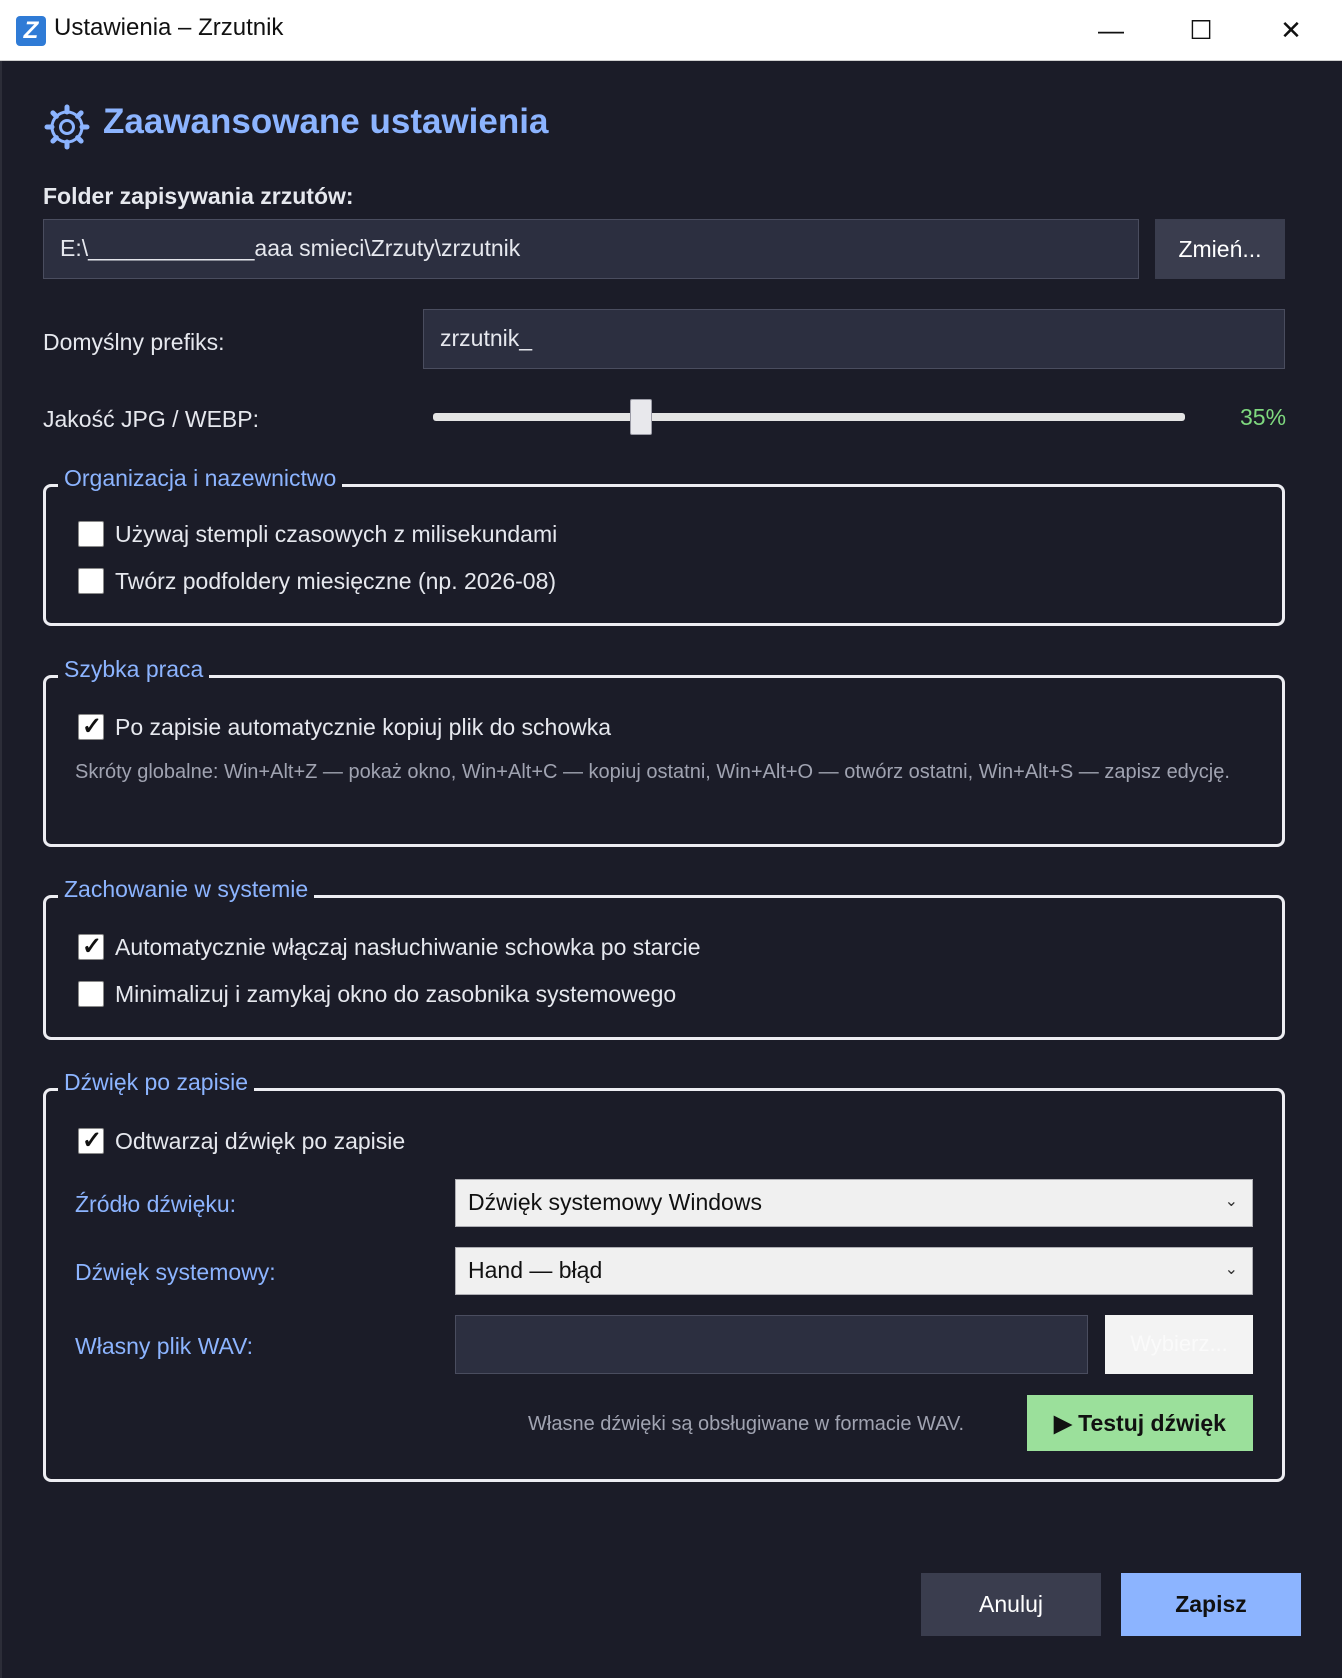  Describe the element at coordinates (1111, 30) in the screenshot. I see `minimize-button: —` at that location.